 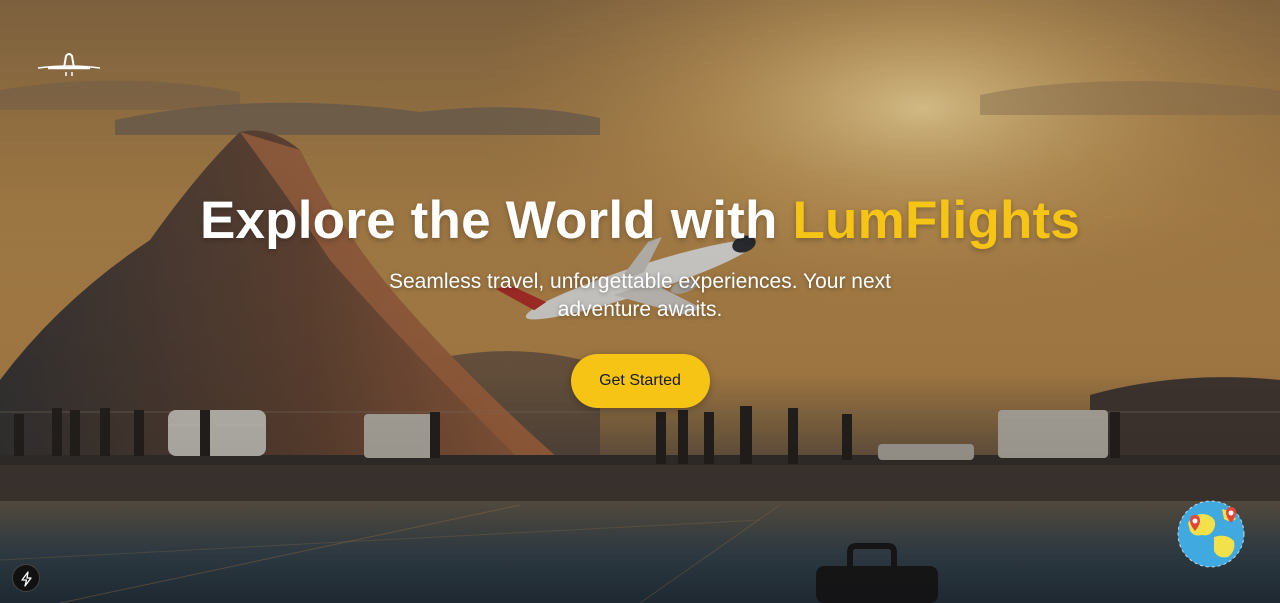 I want to click on get-started-button: Get Started, so click(x=640, y=381).